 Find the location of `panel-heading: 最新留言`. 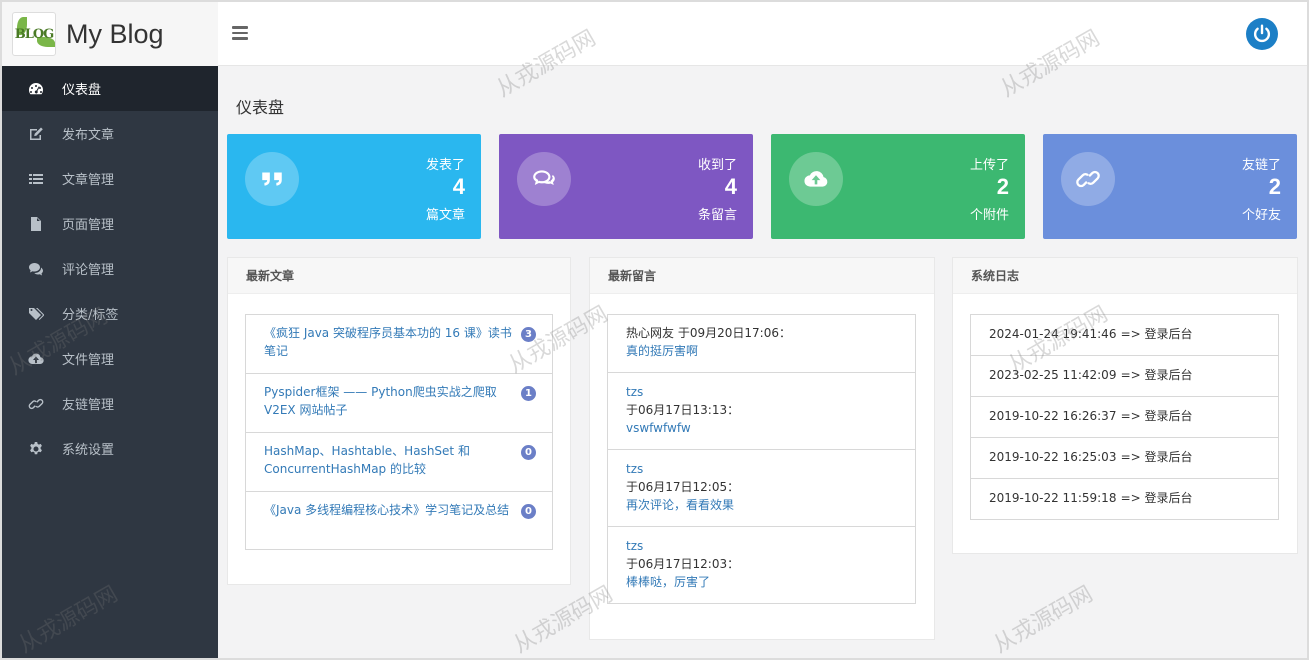

panel-heading: 最新留言 is located at coordinates (762, 276).